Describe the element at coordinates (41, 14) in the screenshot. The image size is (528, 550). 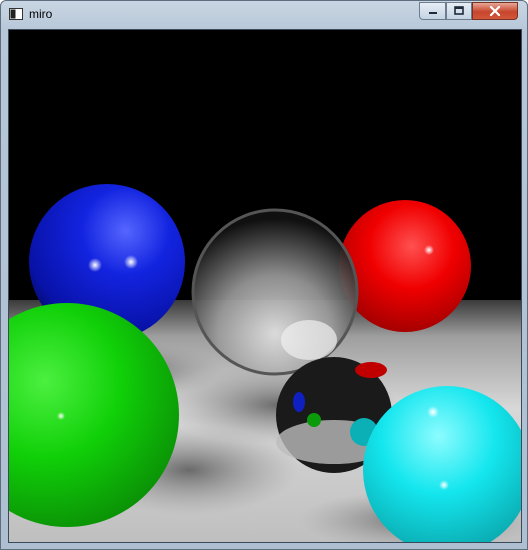
I see `window-title: miro` at that location.